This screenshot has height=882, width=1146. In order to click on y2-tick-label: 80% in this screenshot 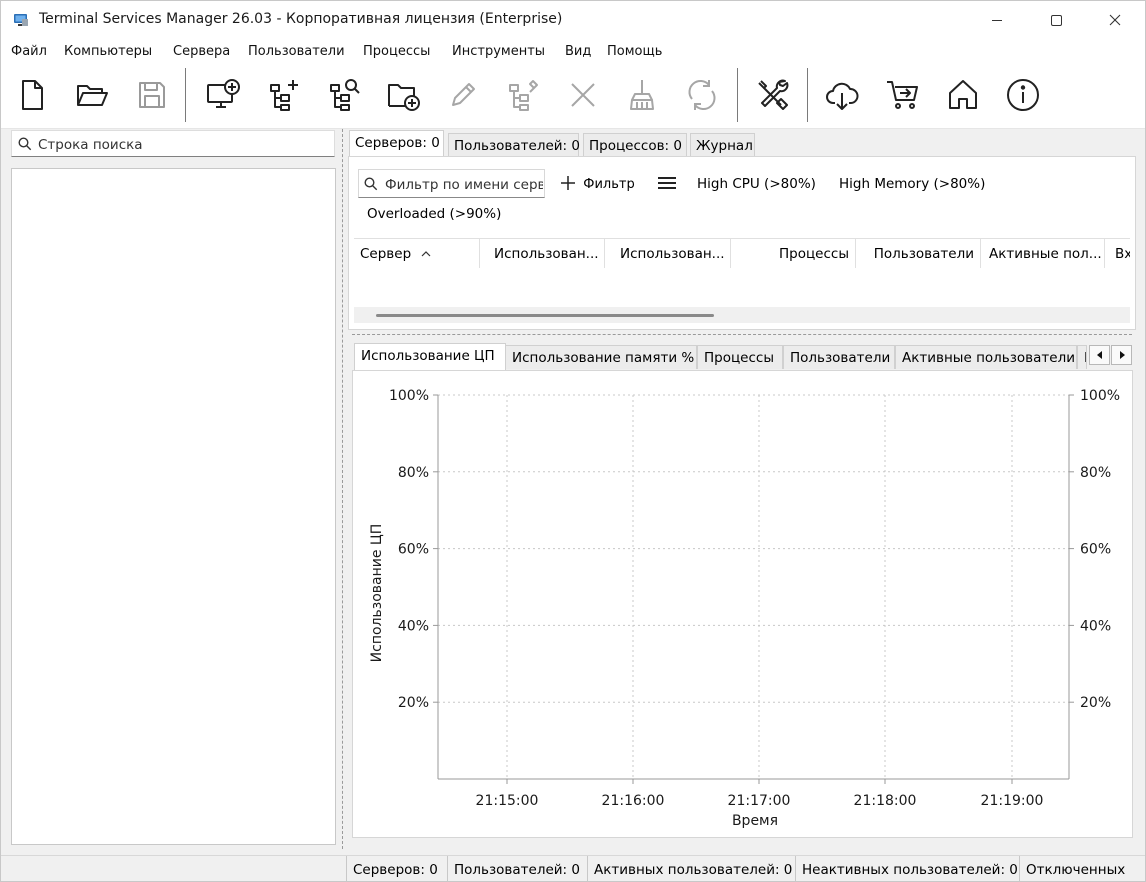, I will do `click(1095, 473)`.